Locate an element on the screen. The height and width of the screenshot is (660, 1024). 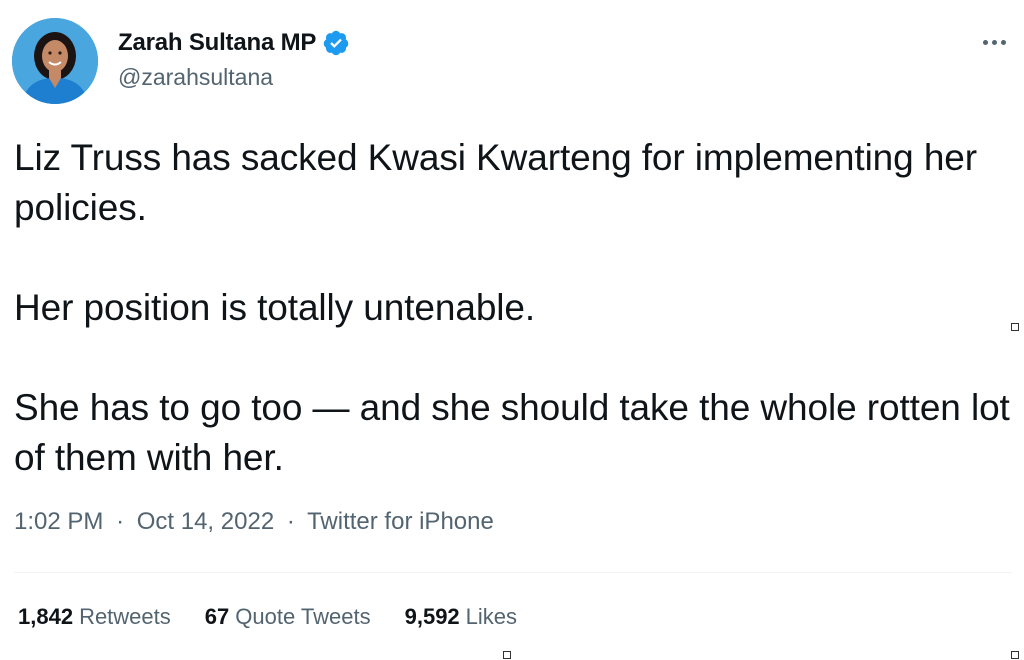
display-name-row: Zarah Sultana MP is located at coordinates (234, 43).